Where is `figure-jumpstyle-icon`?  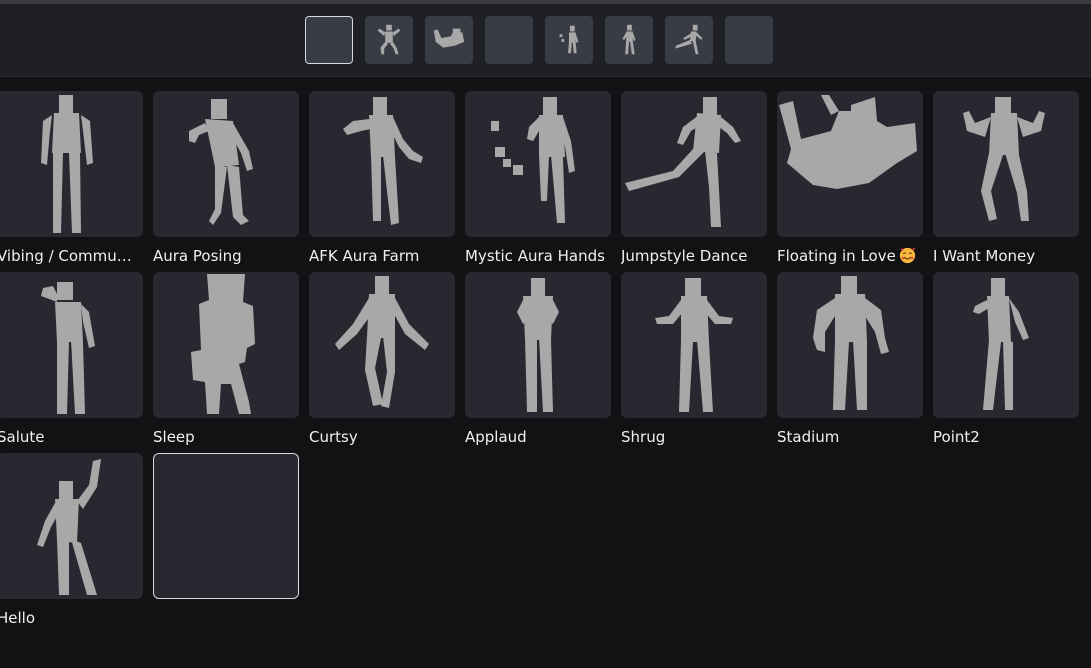 figure-jumpstyle-icon is located at coordinates (683, 162).